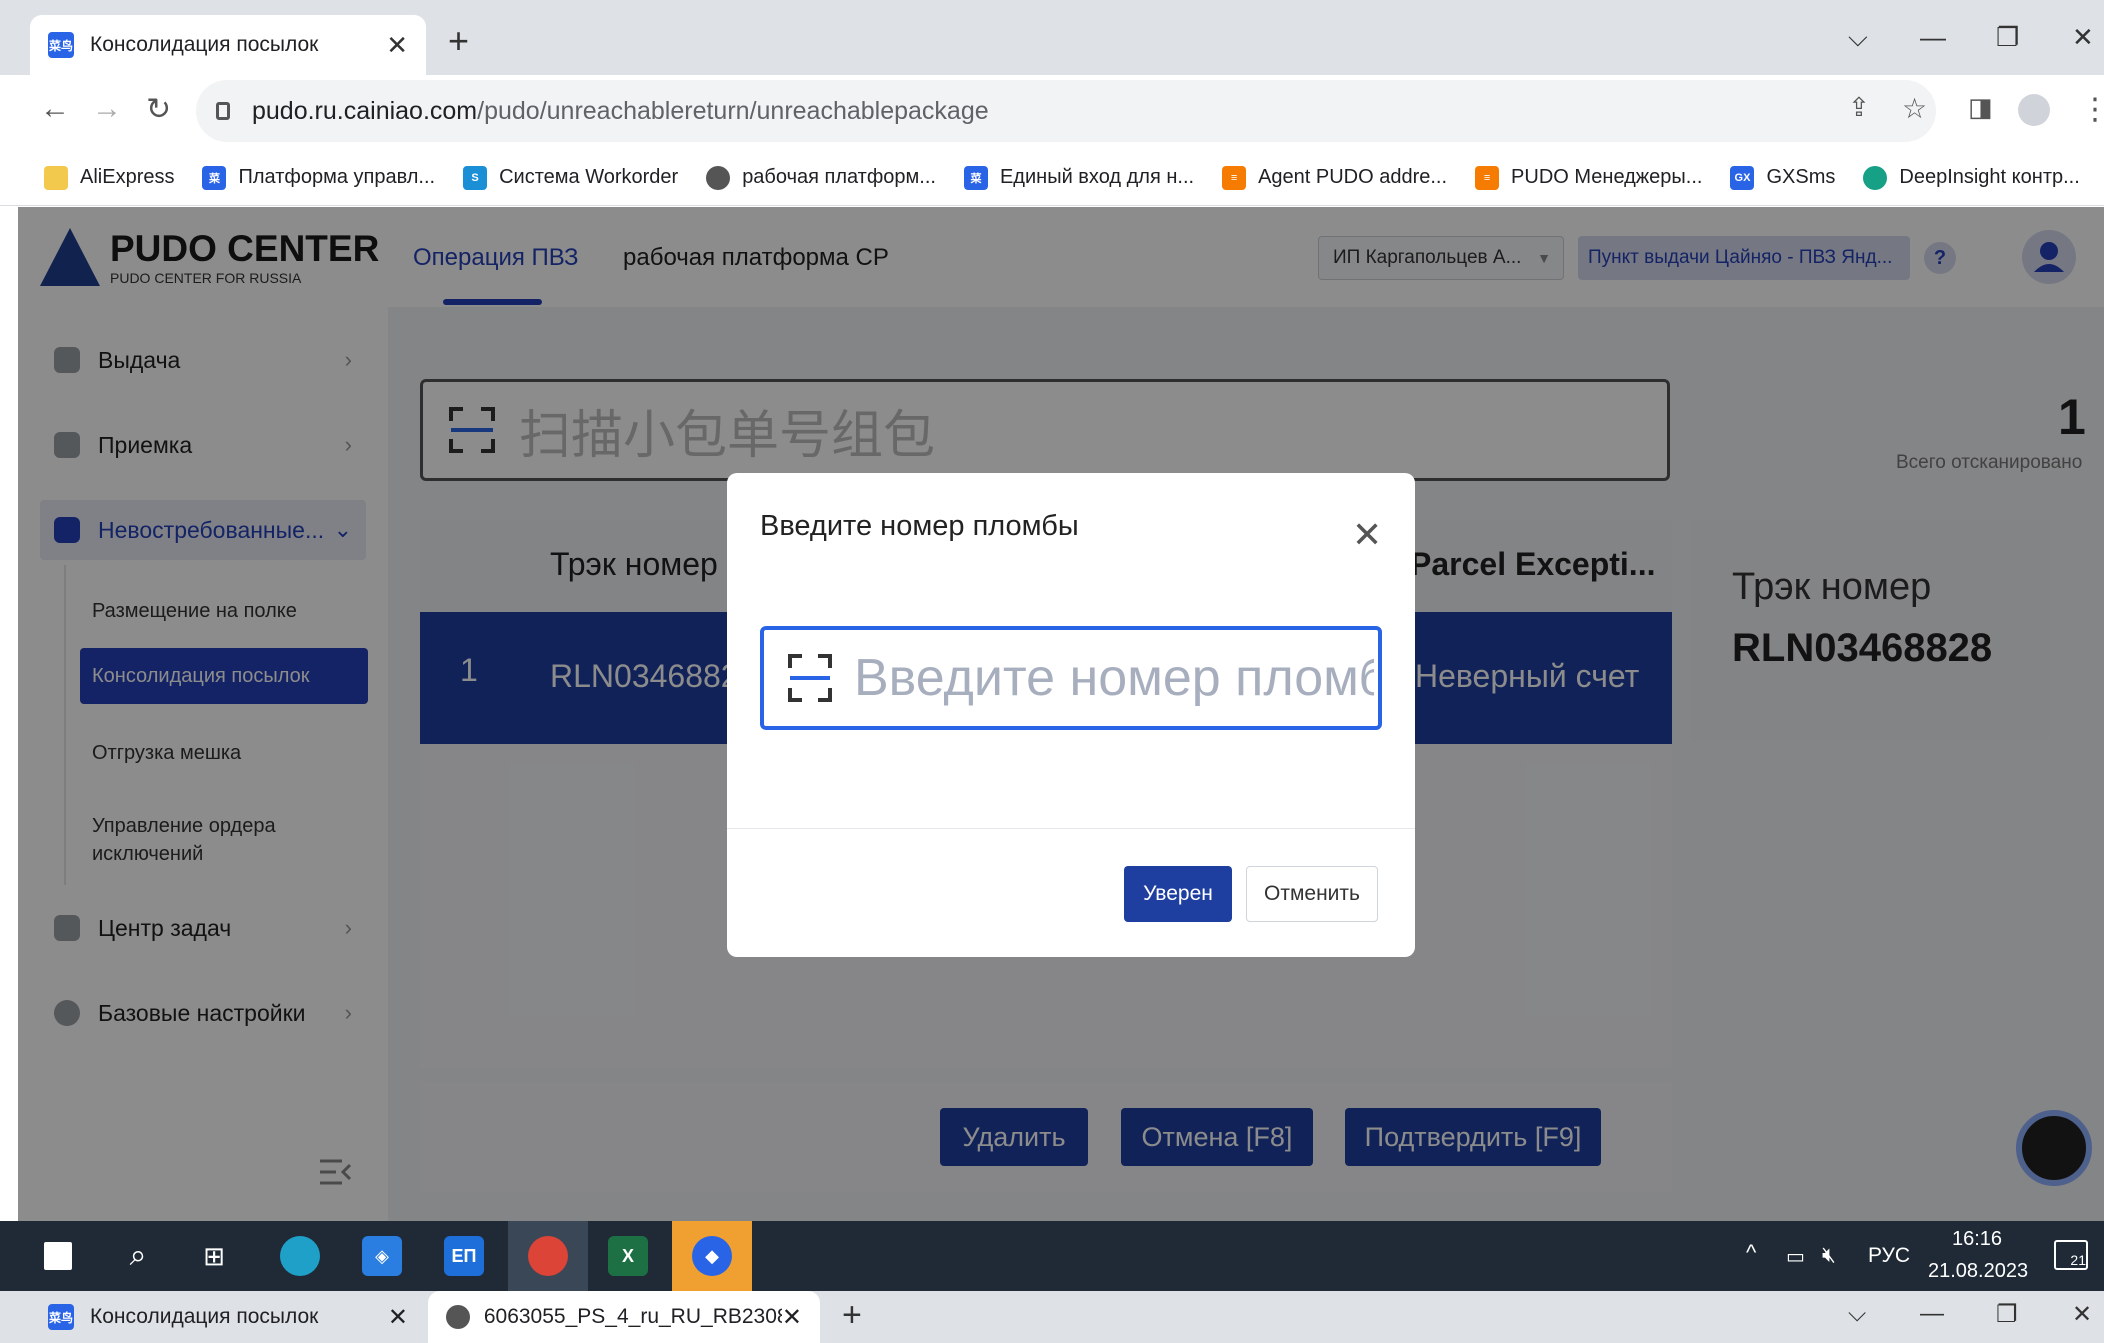 The width and height of the screenshot is (2104, 1343). What do you see at coordinates (919, 526) in the screenshot?
I see `dialog-title: Введите номер пломбы` at bounding box center [919, 526].